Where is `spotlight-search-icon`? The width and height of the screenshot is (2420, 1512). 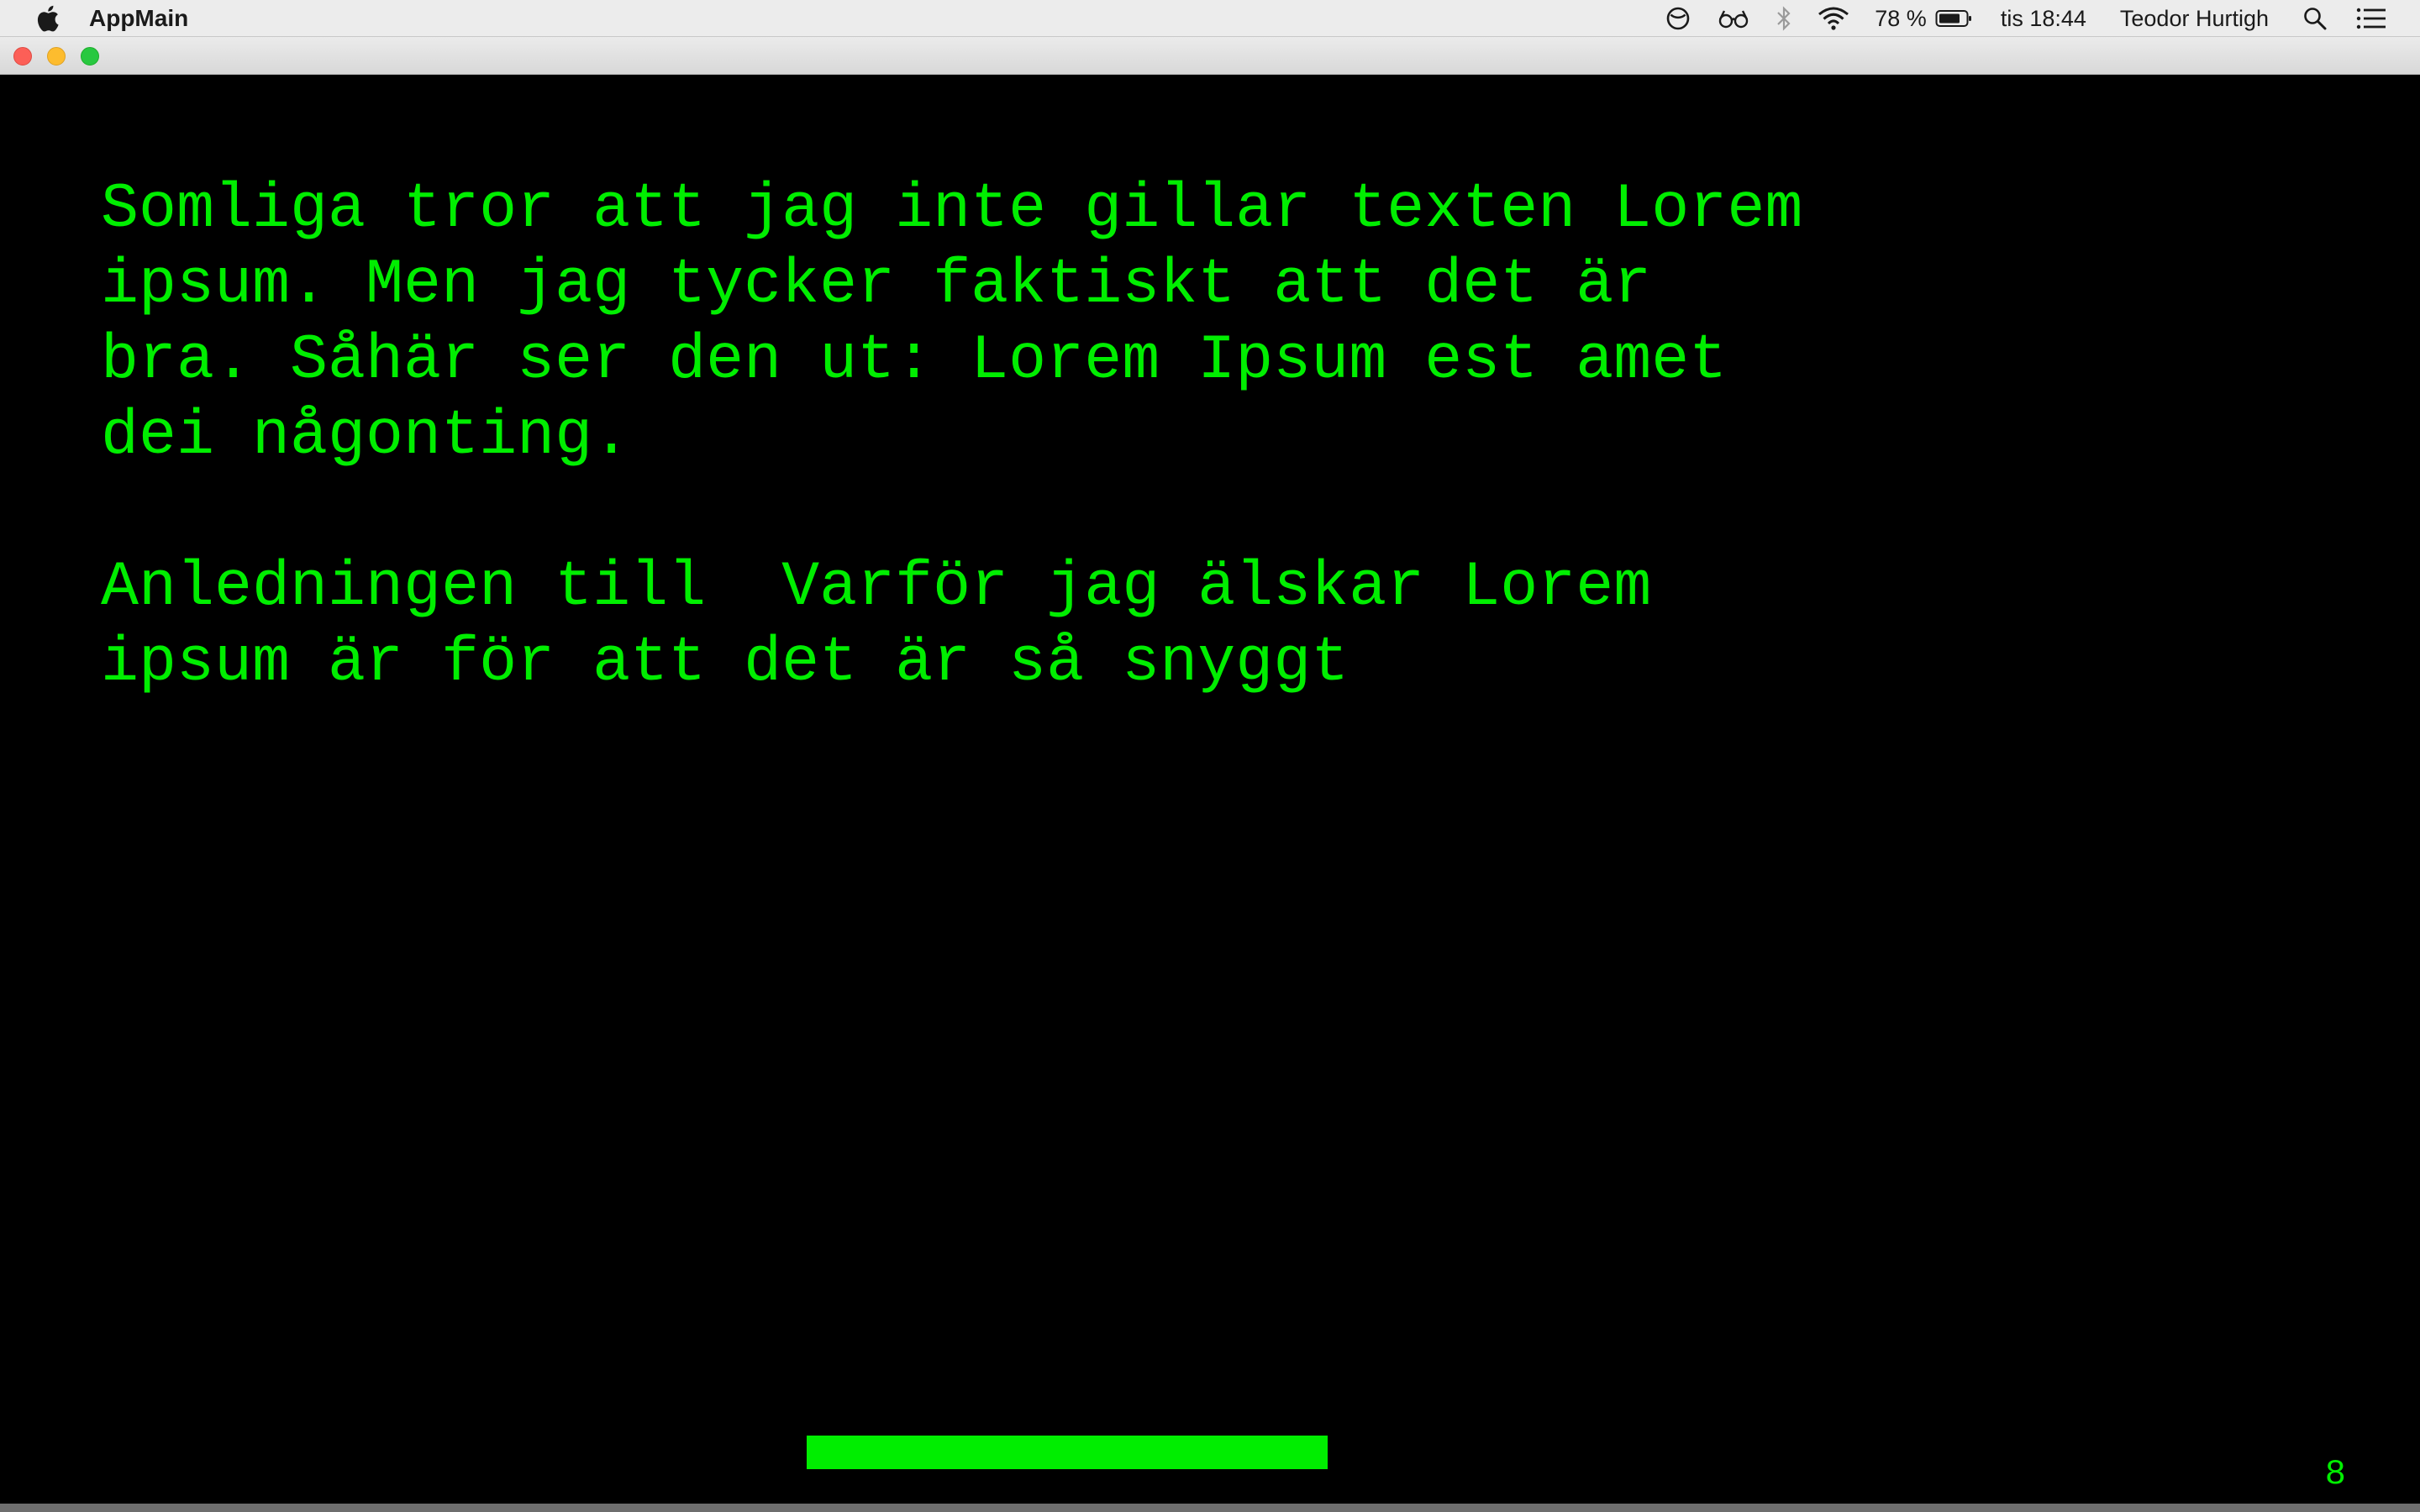 spotlight-search-icon is located at coordinates (2315, 18).